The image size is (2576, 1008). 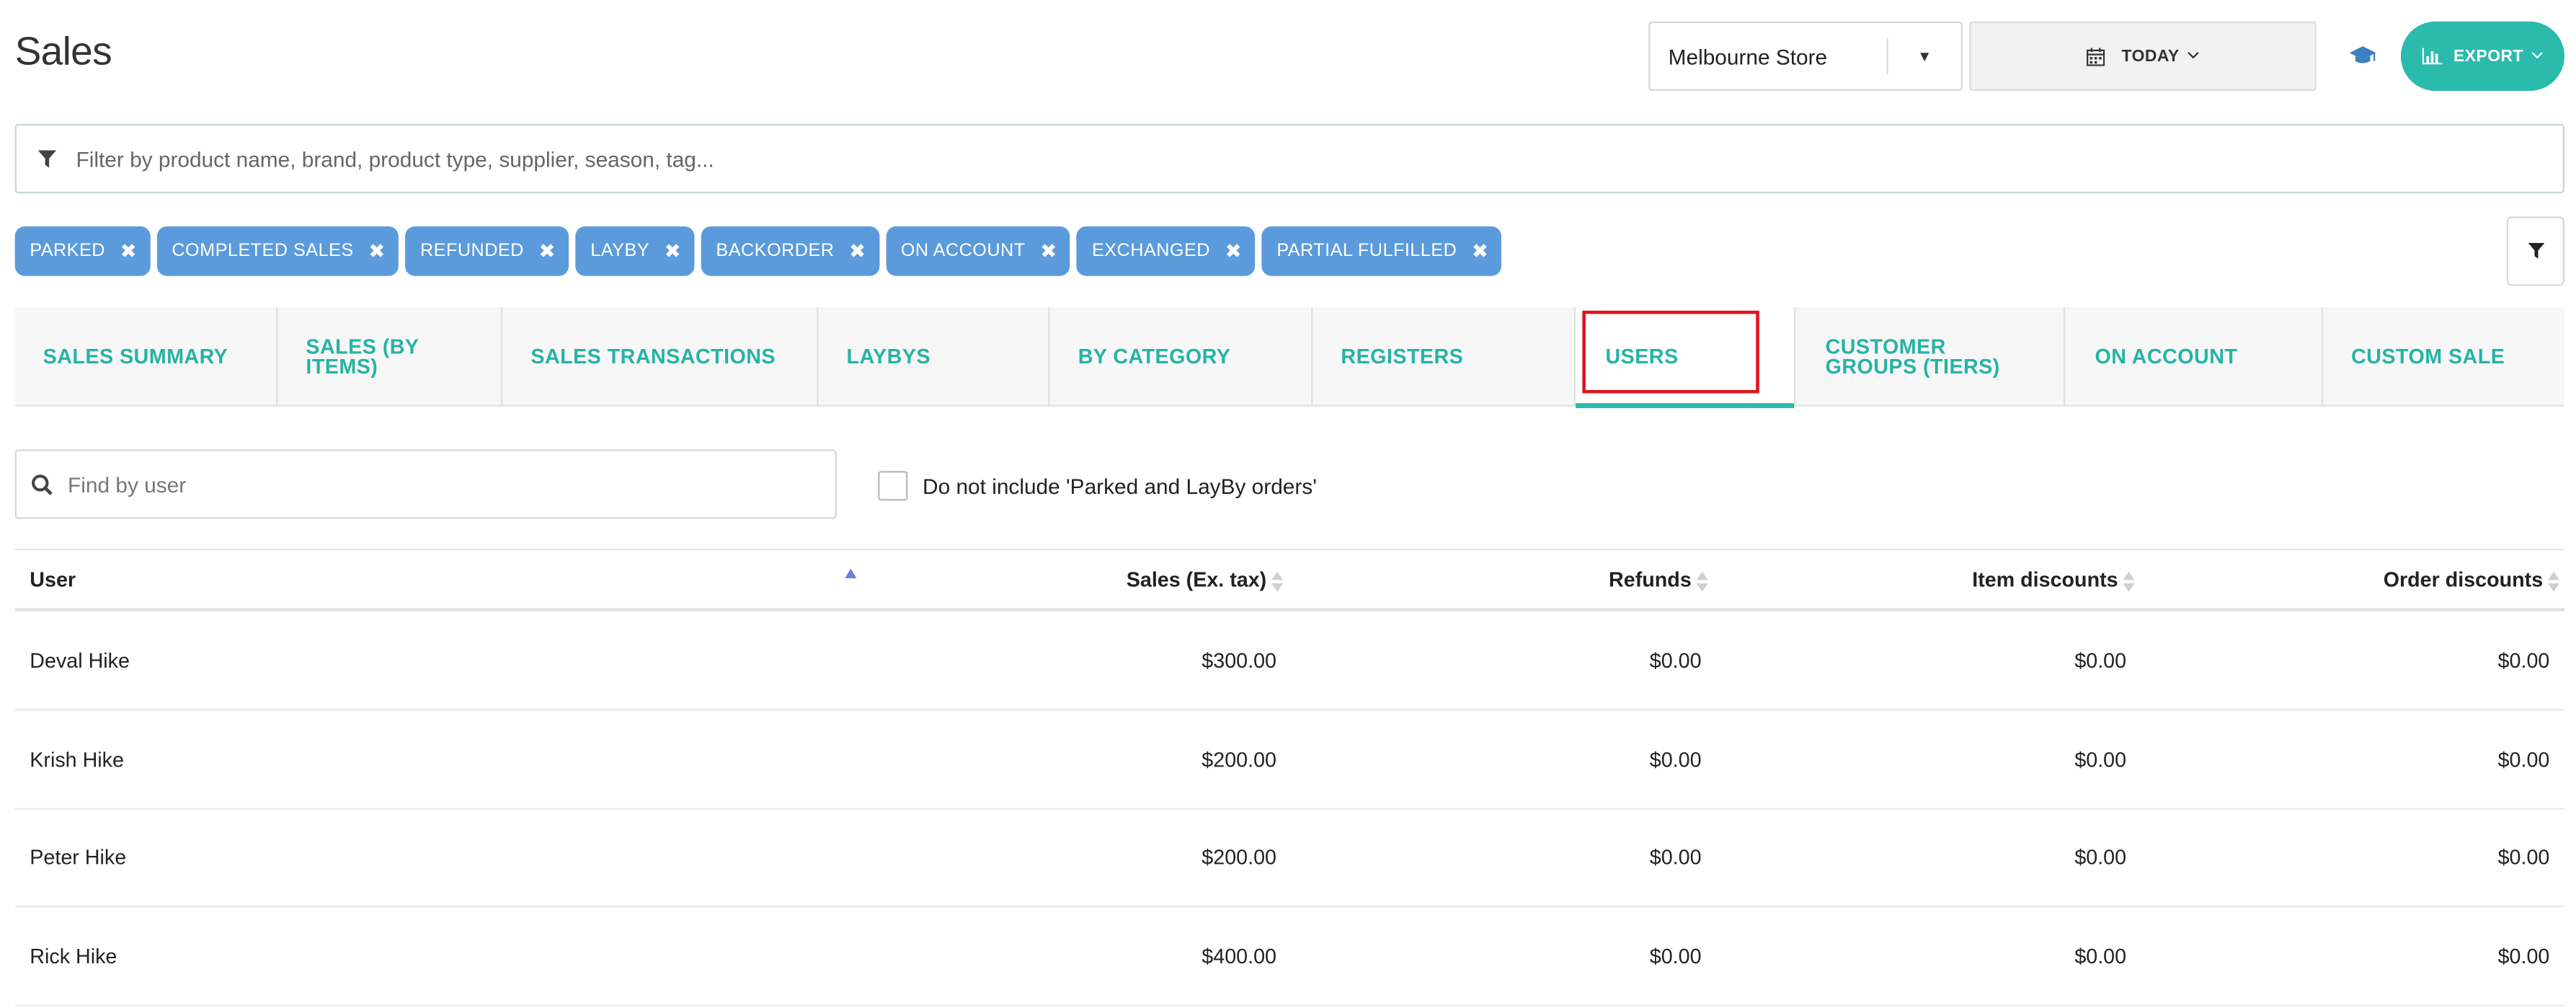 I want to click on cell-user: Peter Hike, so click(x=78, y=858).